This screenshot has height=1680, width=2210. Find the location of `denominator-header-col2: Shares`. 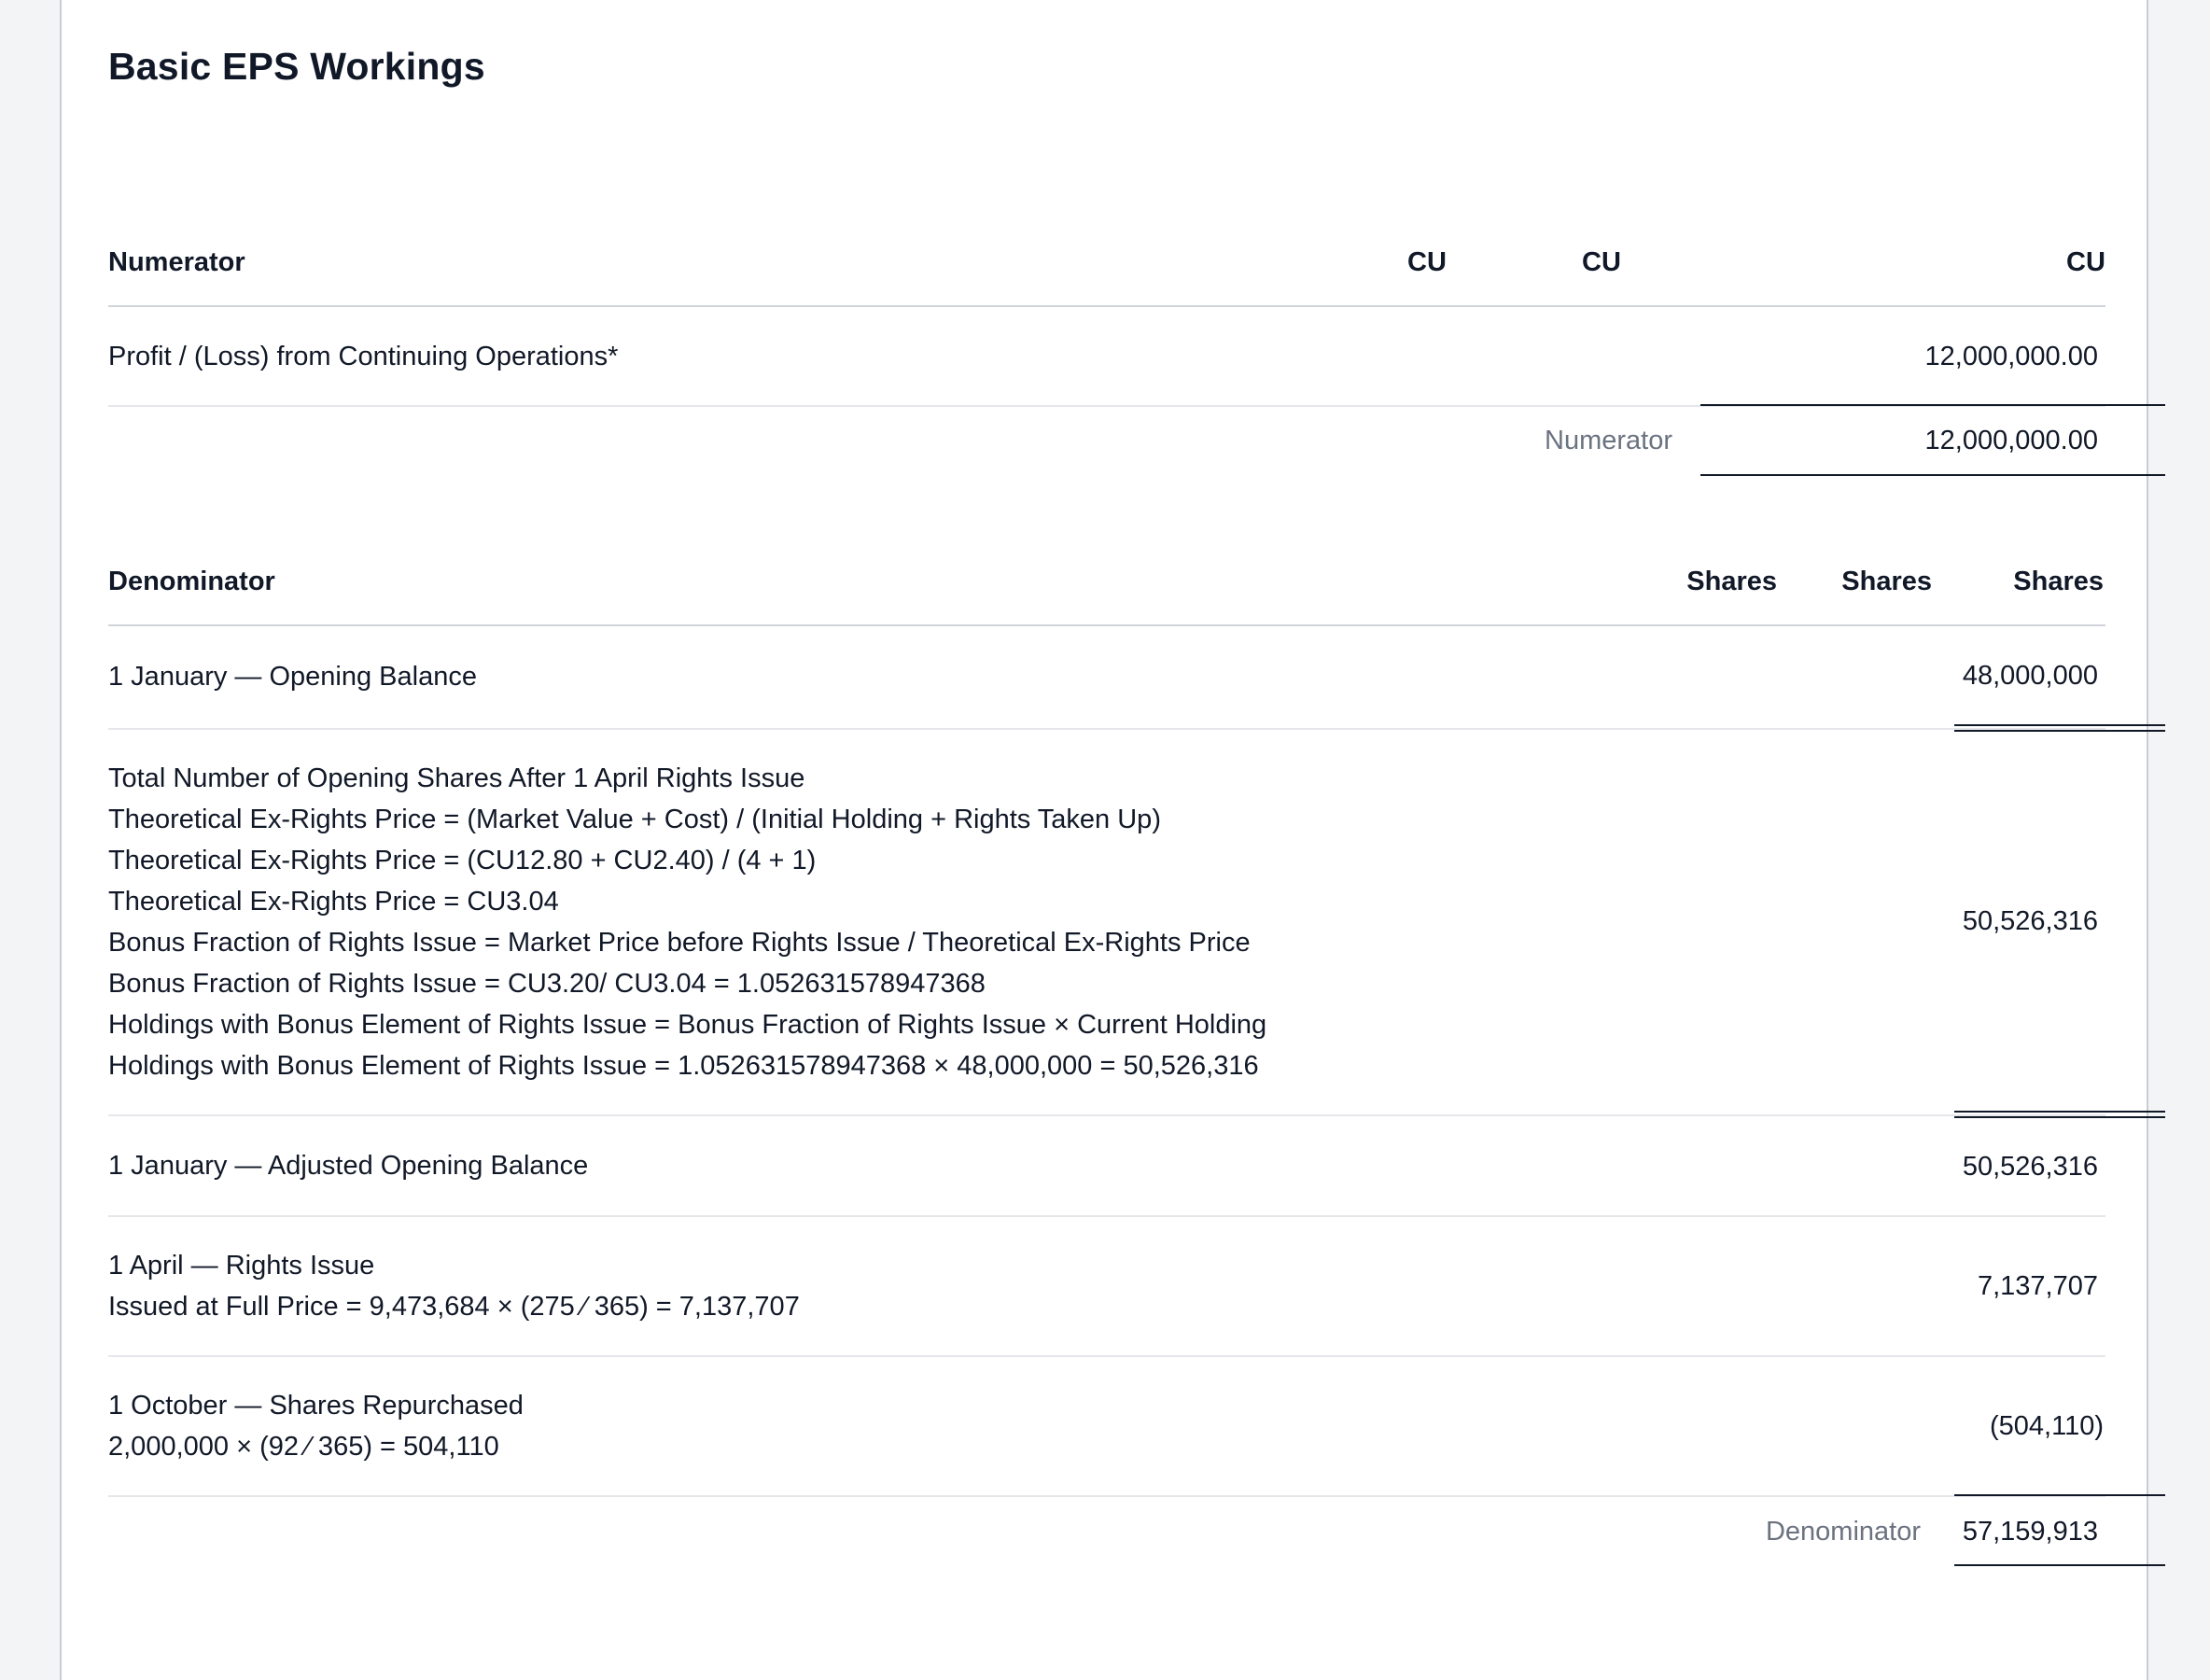

denominator-header-col2: Shares is located at coordinates (1886, 581).